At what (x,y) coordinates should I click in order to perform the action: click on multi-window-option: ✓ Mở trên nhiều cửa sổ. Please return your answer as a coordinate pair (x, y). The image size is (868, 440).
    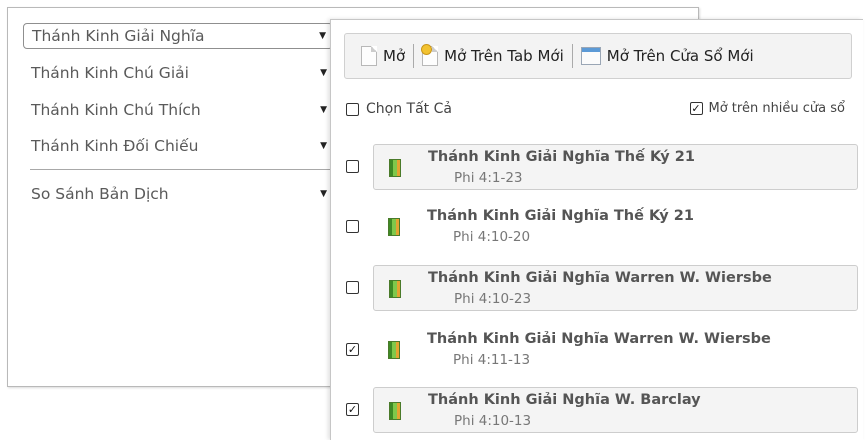
    Looking at the image, I should click on (767, 108).